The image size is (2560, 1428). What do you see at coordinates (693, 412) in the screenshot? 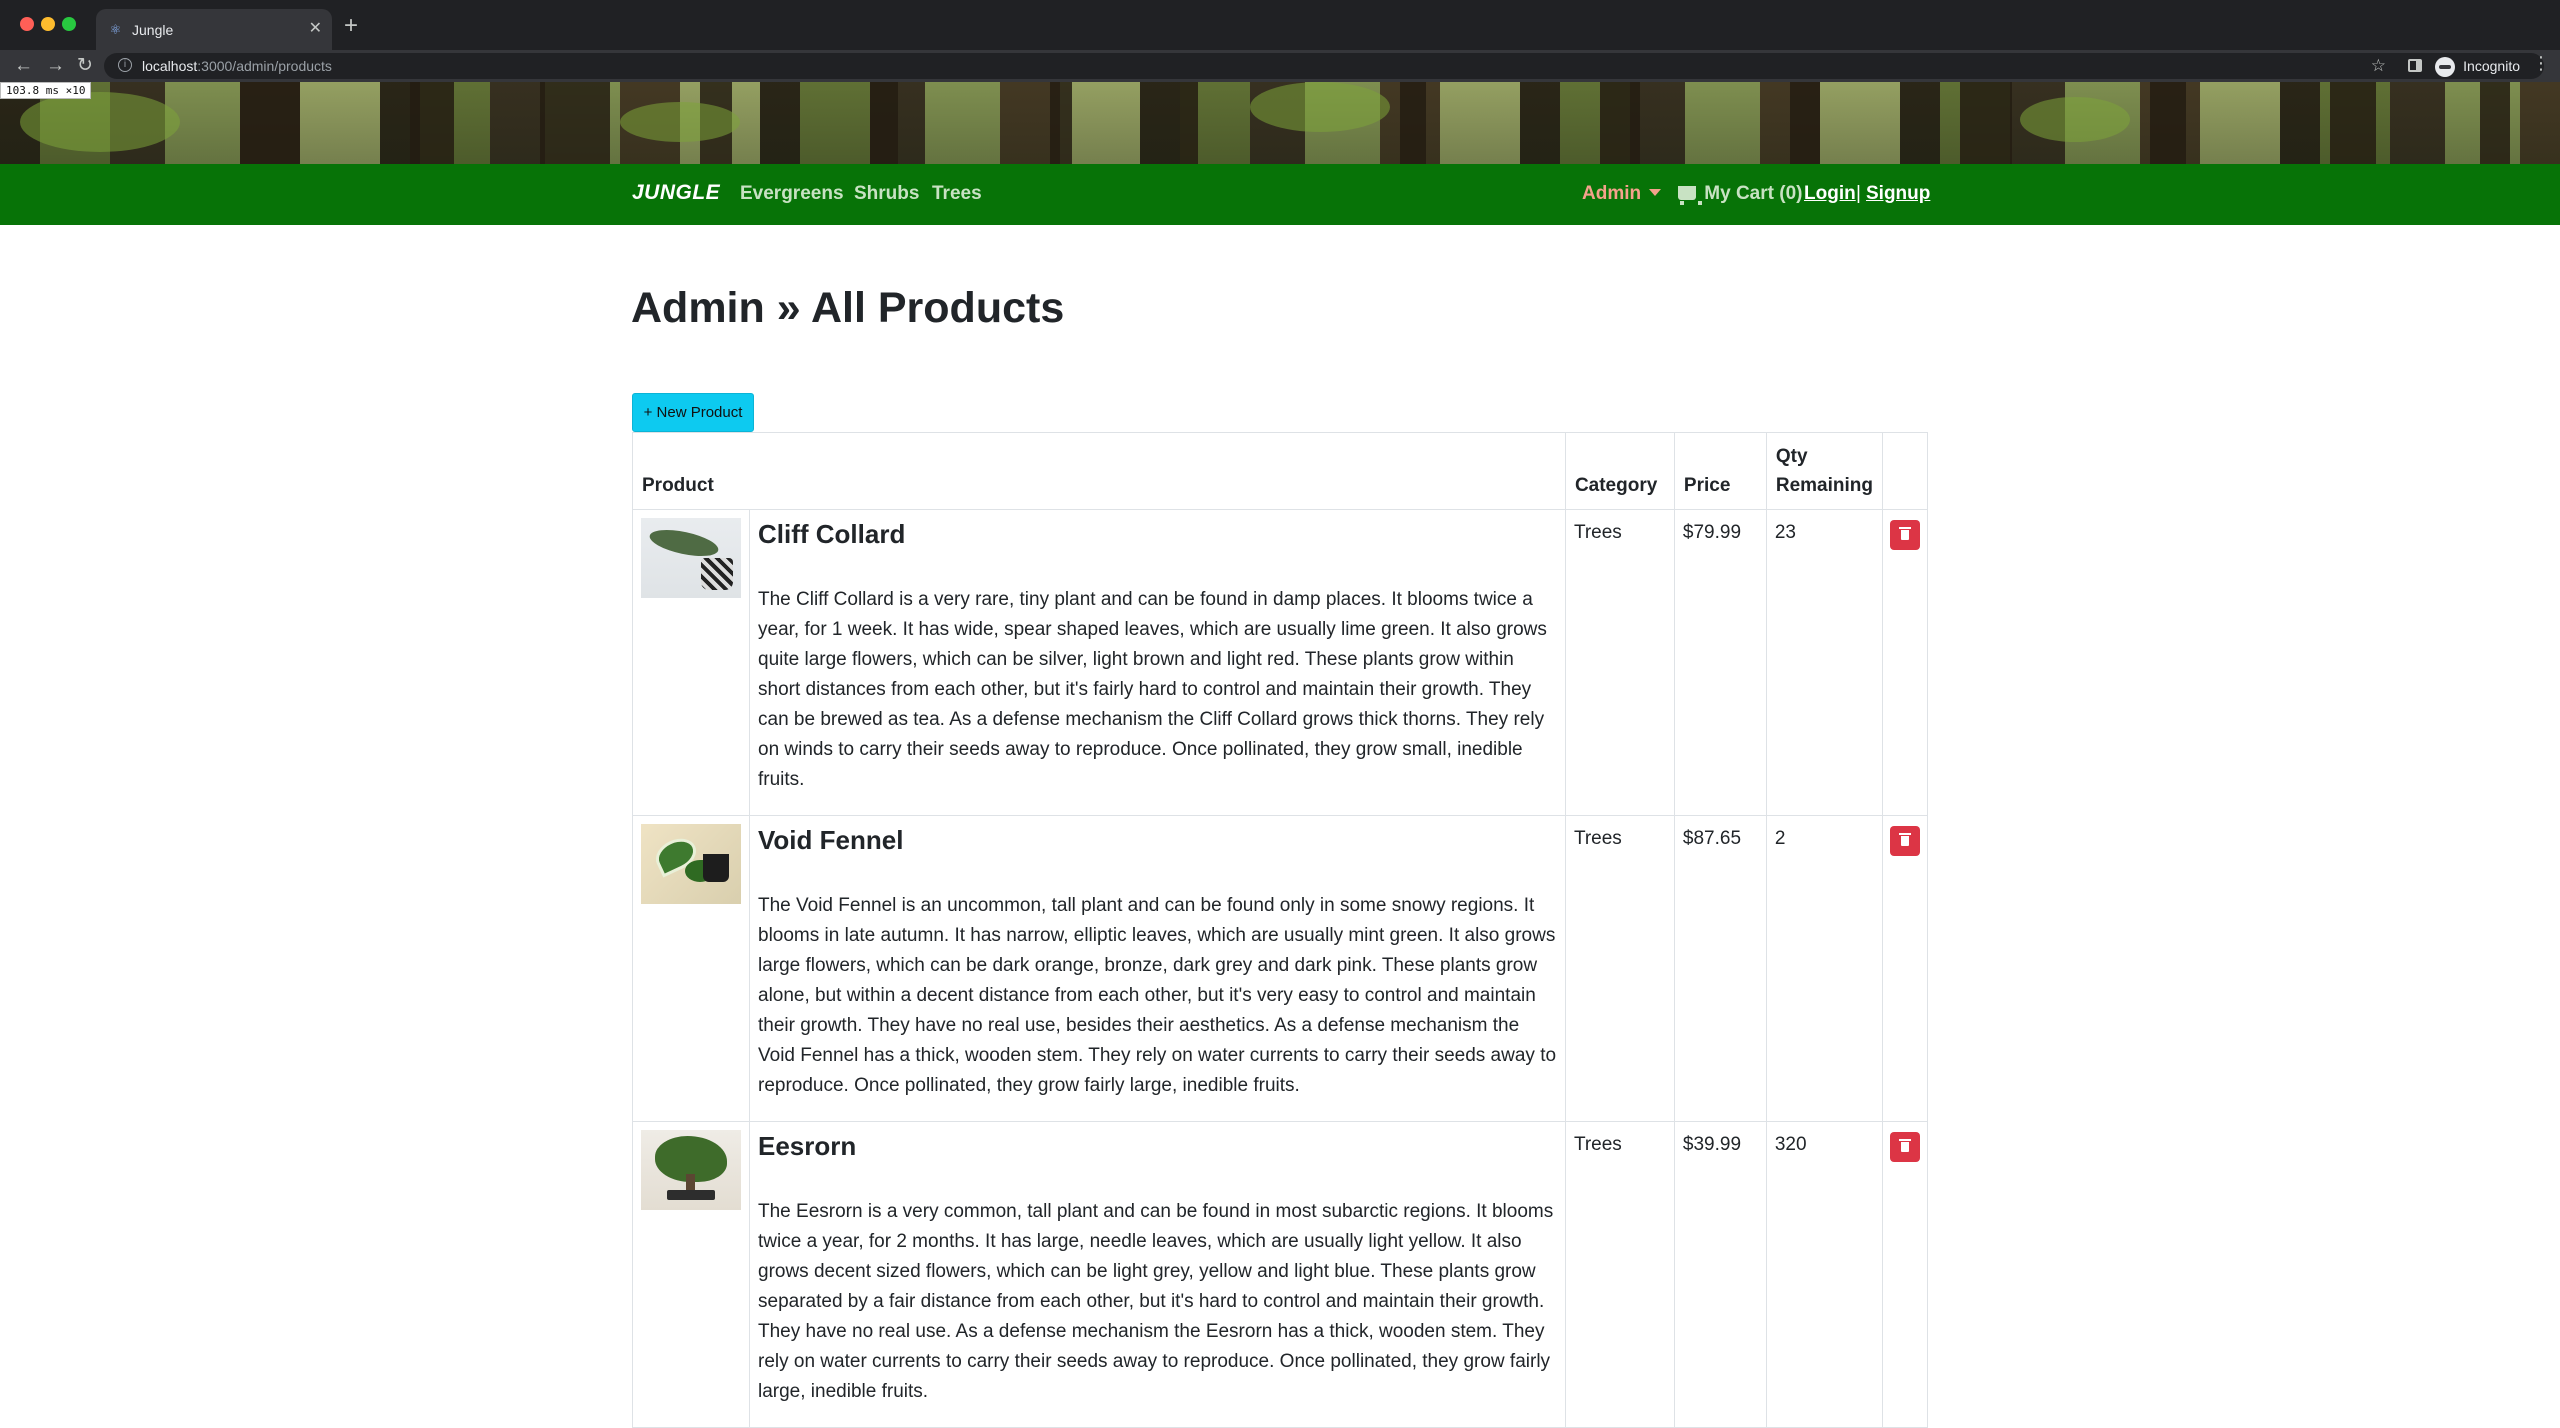
I see `new-product-button: + New Product` at bounding box center [693, 412].